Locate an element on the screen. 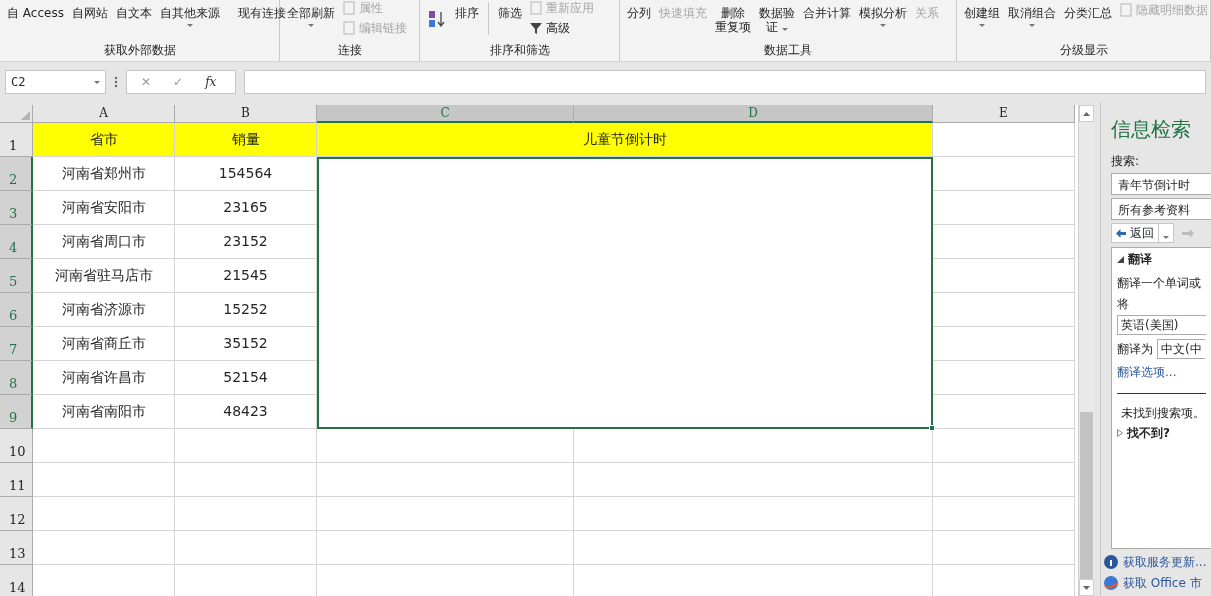  table-cell: 52154 is located at coordinates (246, 378).